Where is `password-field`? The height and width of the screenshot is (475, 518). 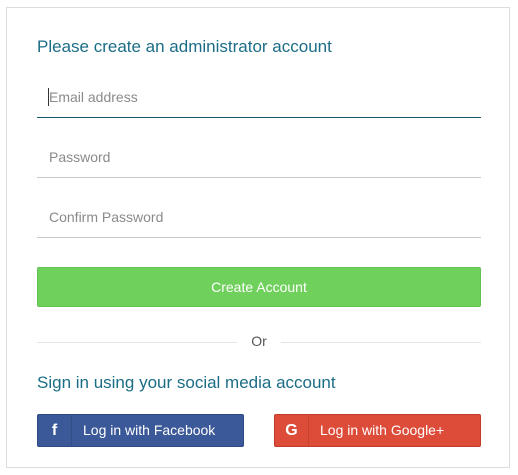
password-field is located at coordinates (259, 157).